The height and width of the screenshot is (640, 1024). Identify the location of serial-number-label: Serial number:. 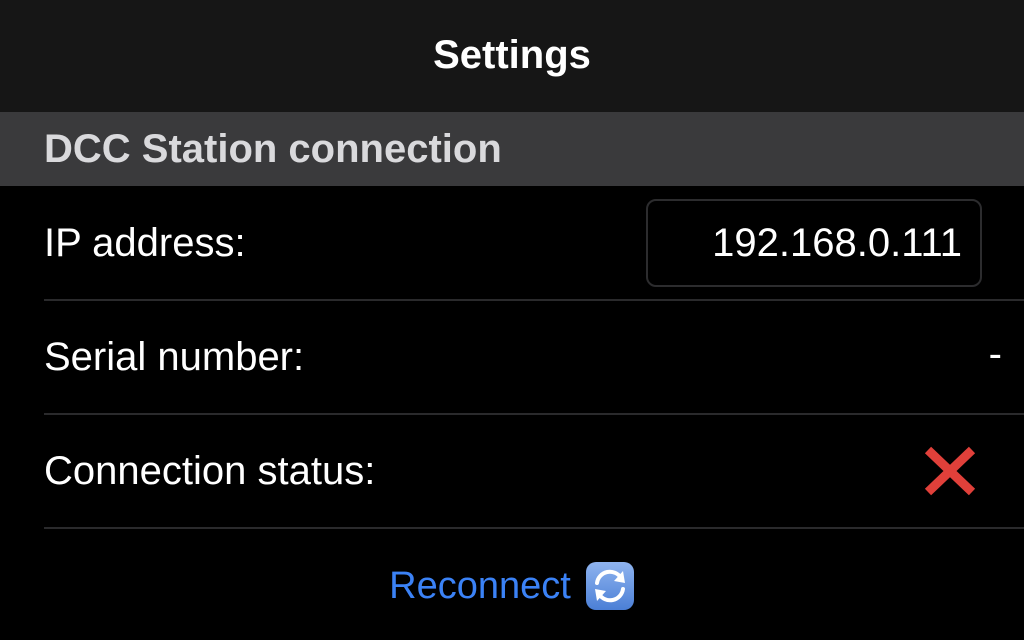
(174, 356).